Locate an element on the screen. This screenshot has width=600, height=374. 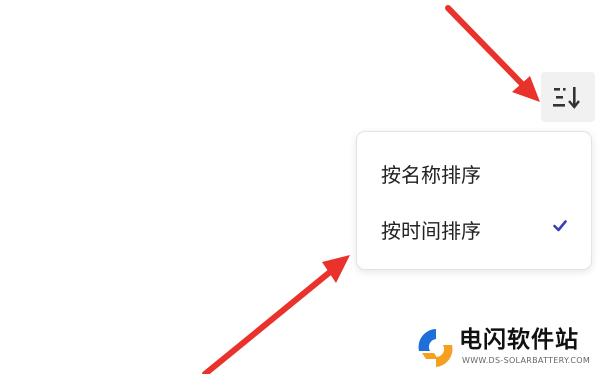
menu-item-sort-by-time: 按时间排序 is located at coordinates (474, 231).